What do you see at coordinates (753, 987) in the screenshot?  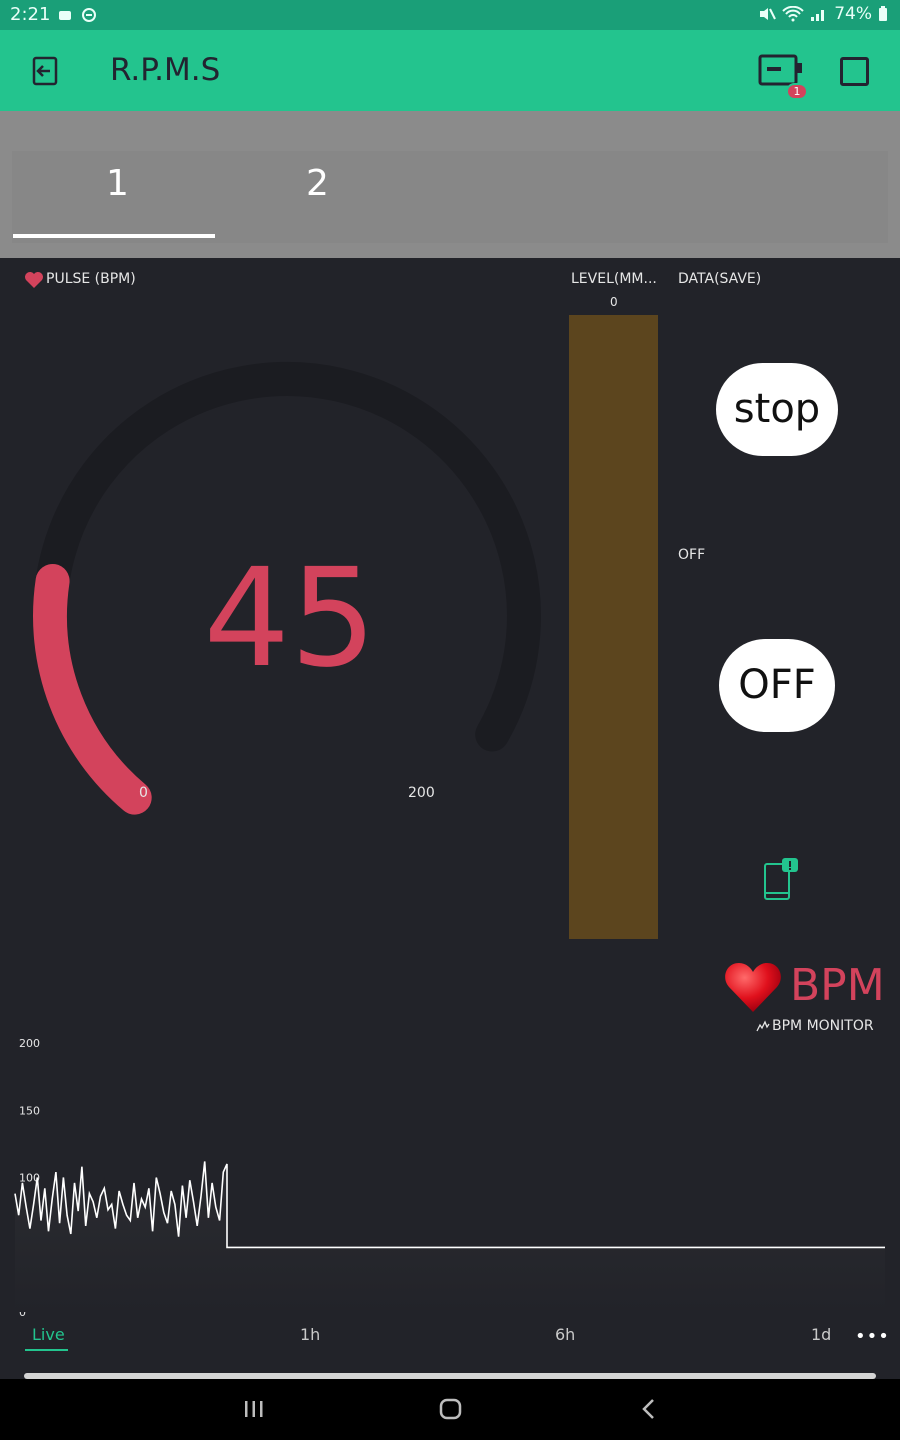 I see `bpm-heart-icon` at bounding box center [753, 987].